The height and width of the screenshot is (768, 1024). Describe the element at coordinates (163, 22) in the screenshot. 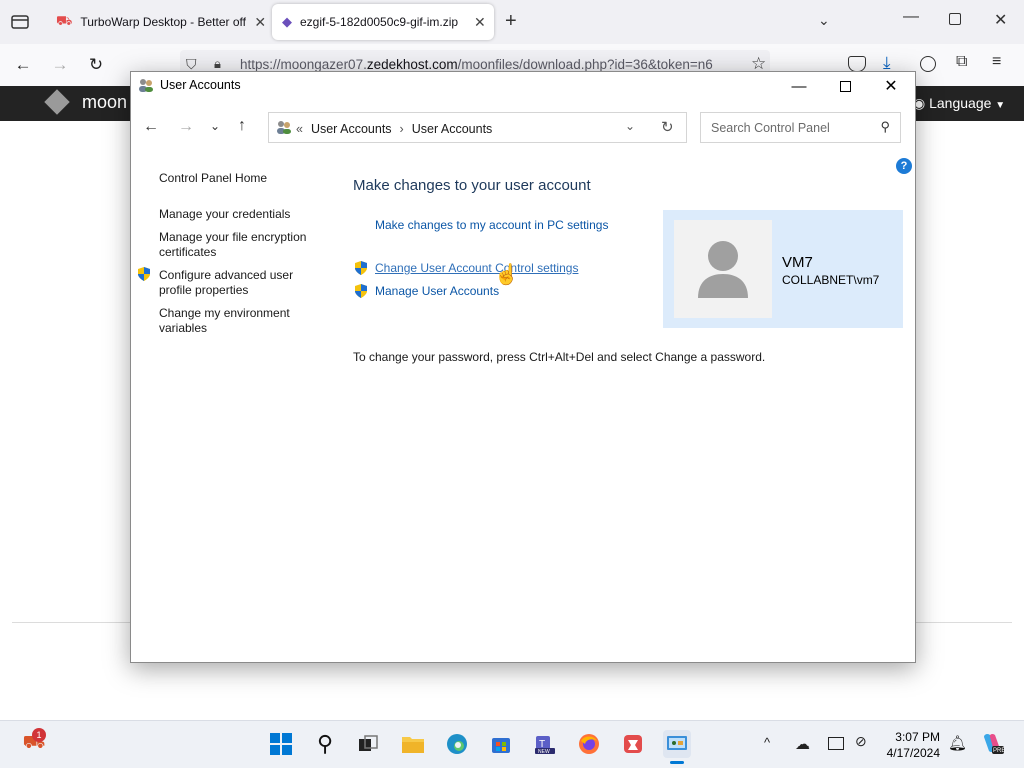

I see `tab-title: TurboWarp Desktop - Better off` at that location.